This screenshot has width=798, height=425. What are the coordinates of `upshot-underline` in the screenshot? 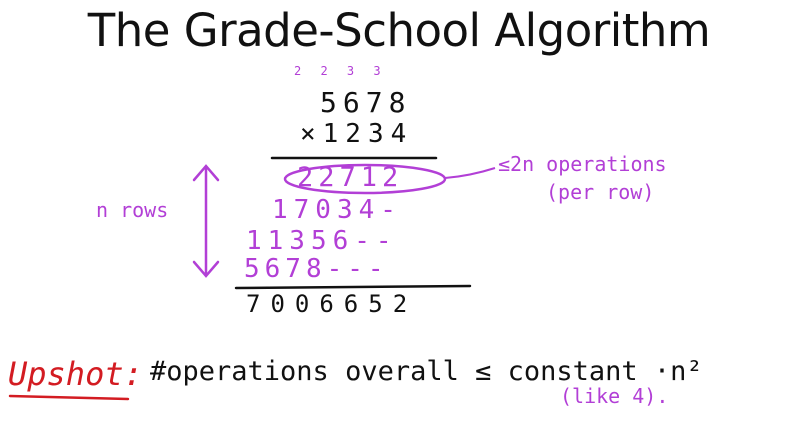 It's located at (69, 397).